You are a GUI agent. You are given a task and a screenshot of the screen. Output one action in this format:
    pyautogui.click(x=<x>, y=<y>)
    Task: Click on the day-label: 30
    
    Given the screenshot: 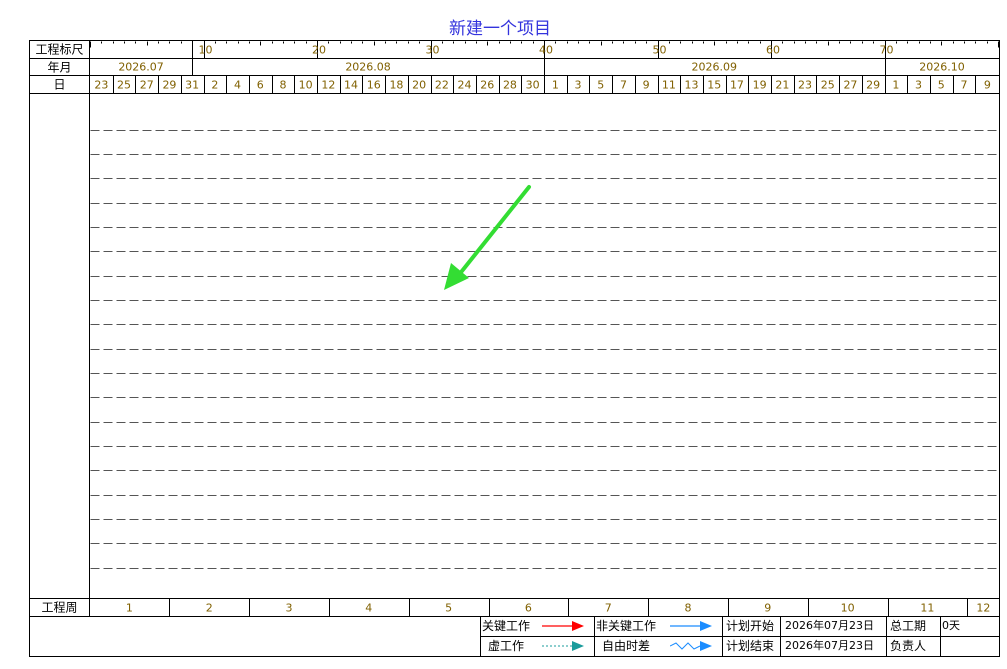 What is the action you would take?
    pyautogui.click(x=533, y=85)
    